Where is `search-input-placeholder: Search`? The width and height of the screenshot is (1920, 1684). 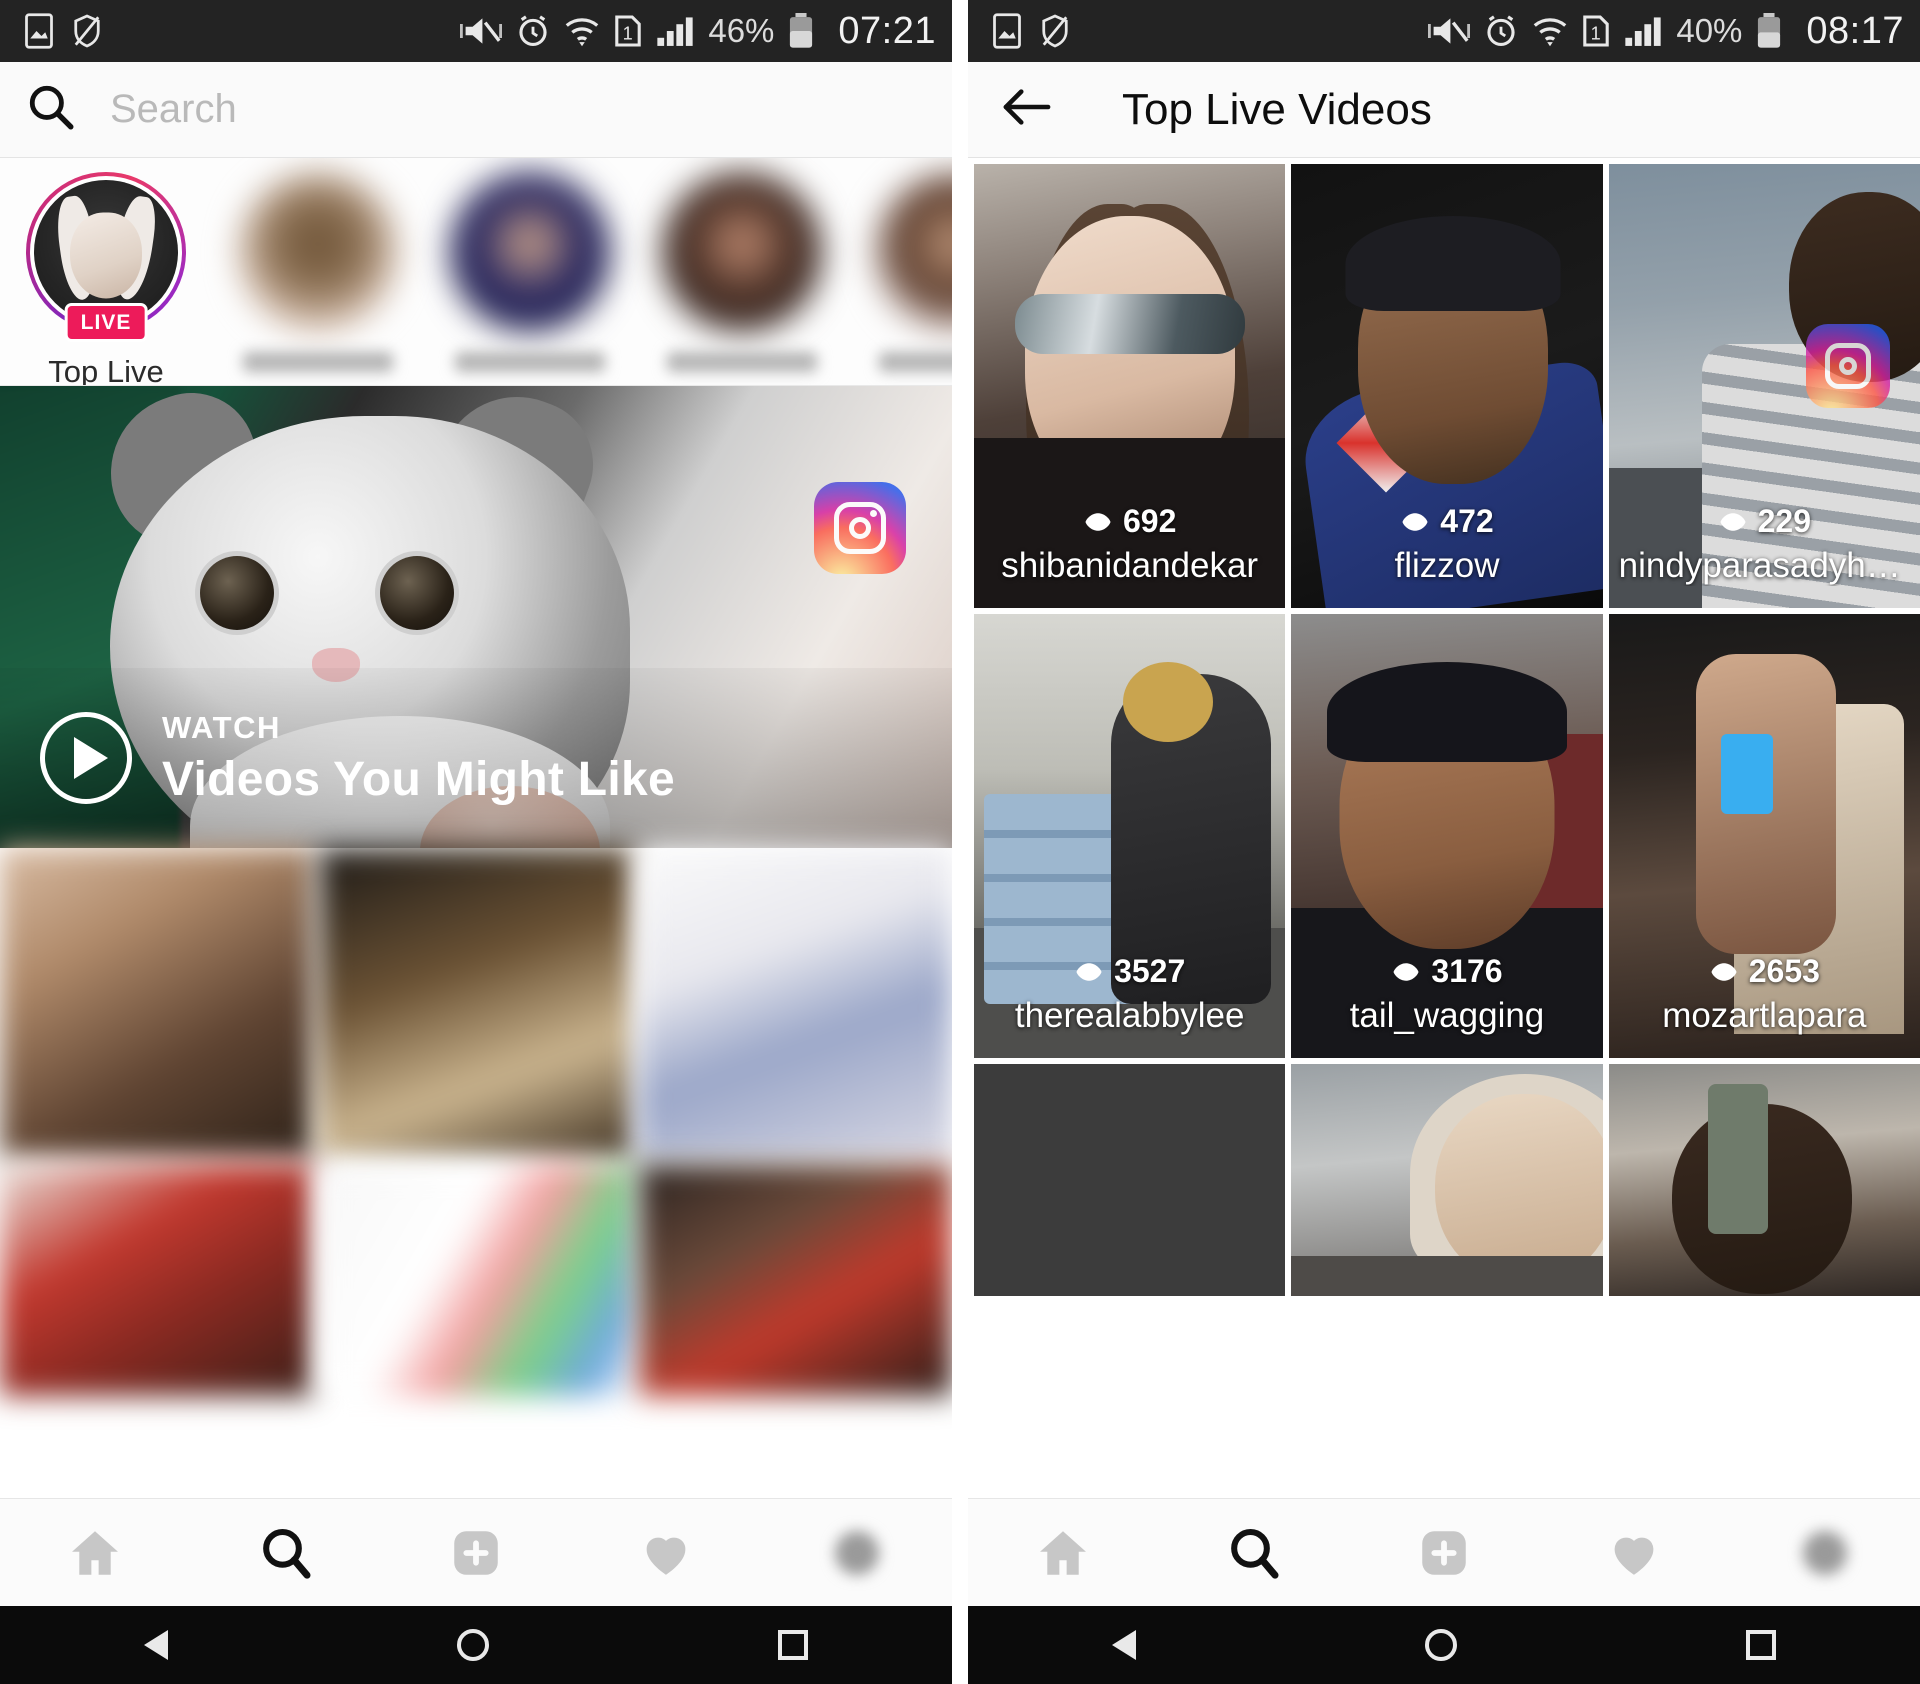 search-input-placeholder: Search is located at coordinates (173, 109).